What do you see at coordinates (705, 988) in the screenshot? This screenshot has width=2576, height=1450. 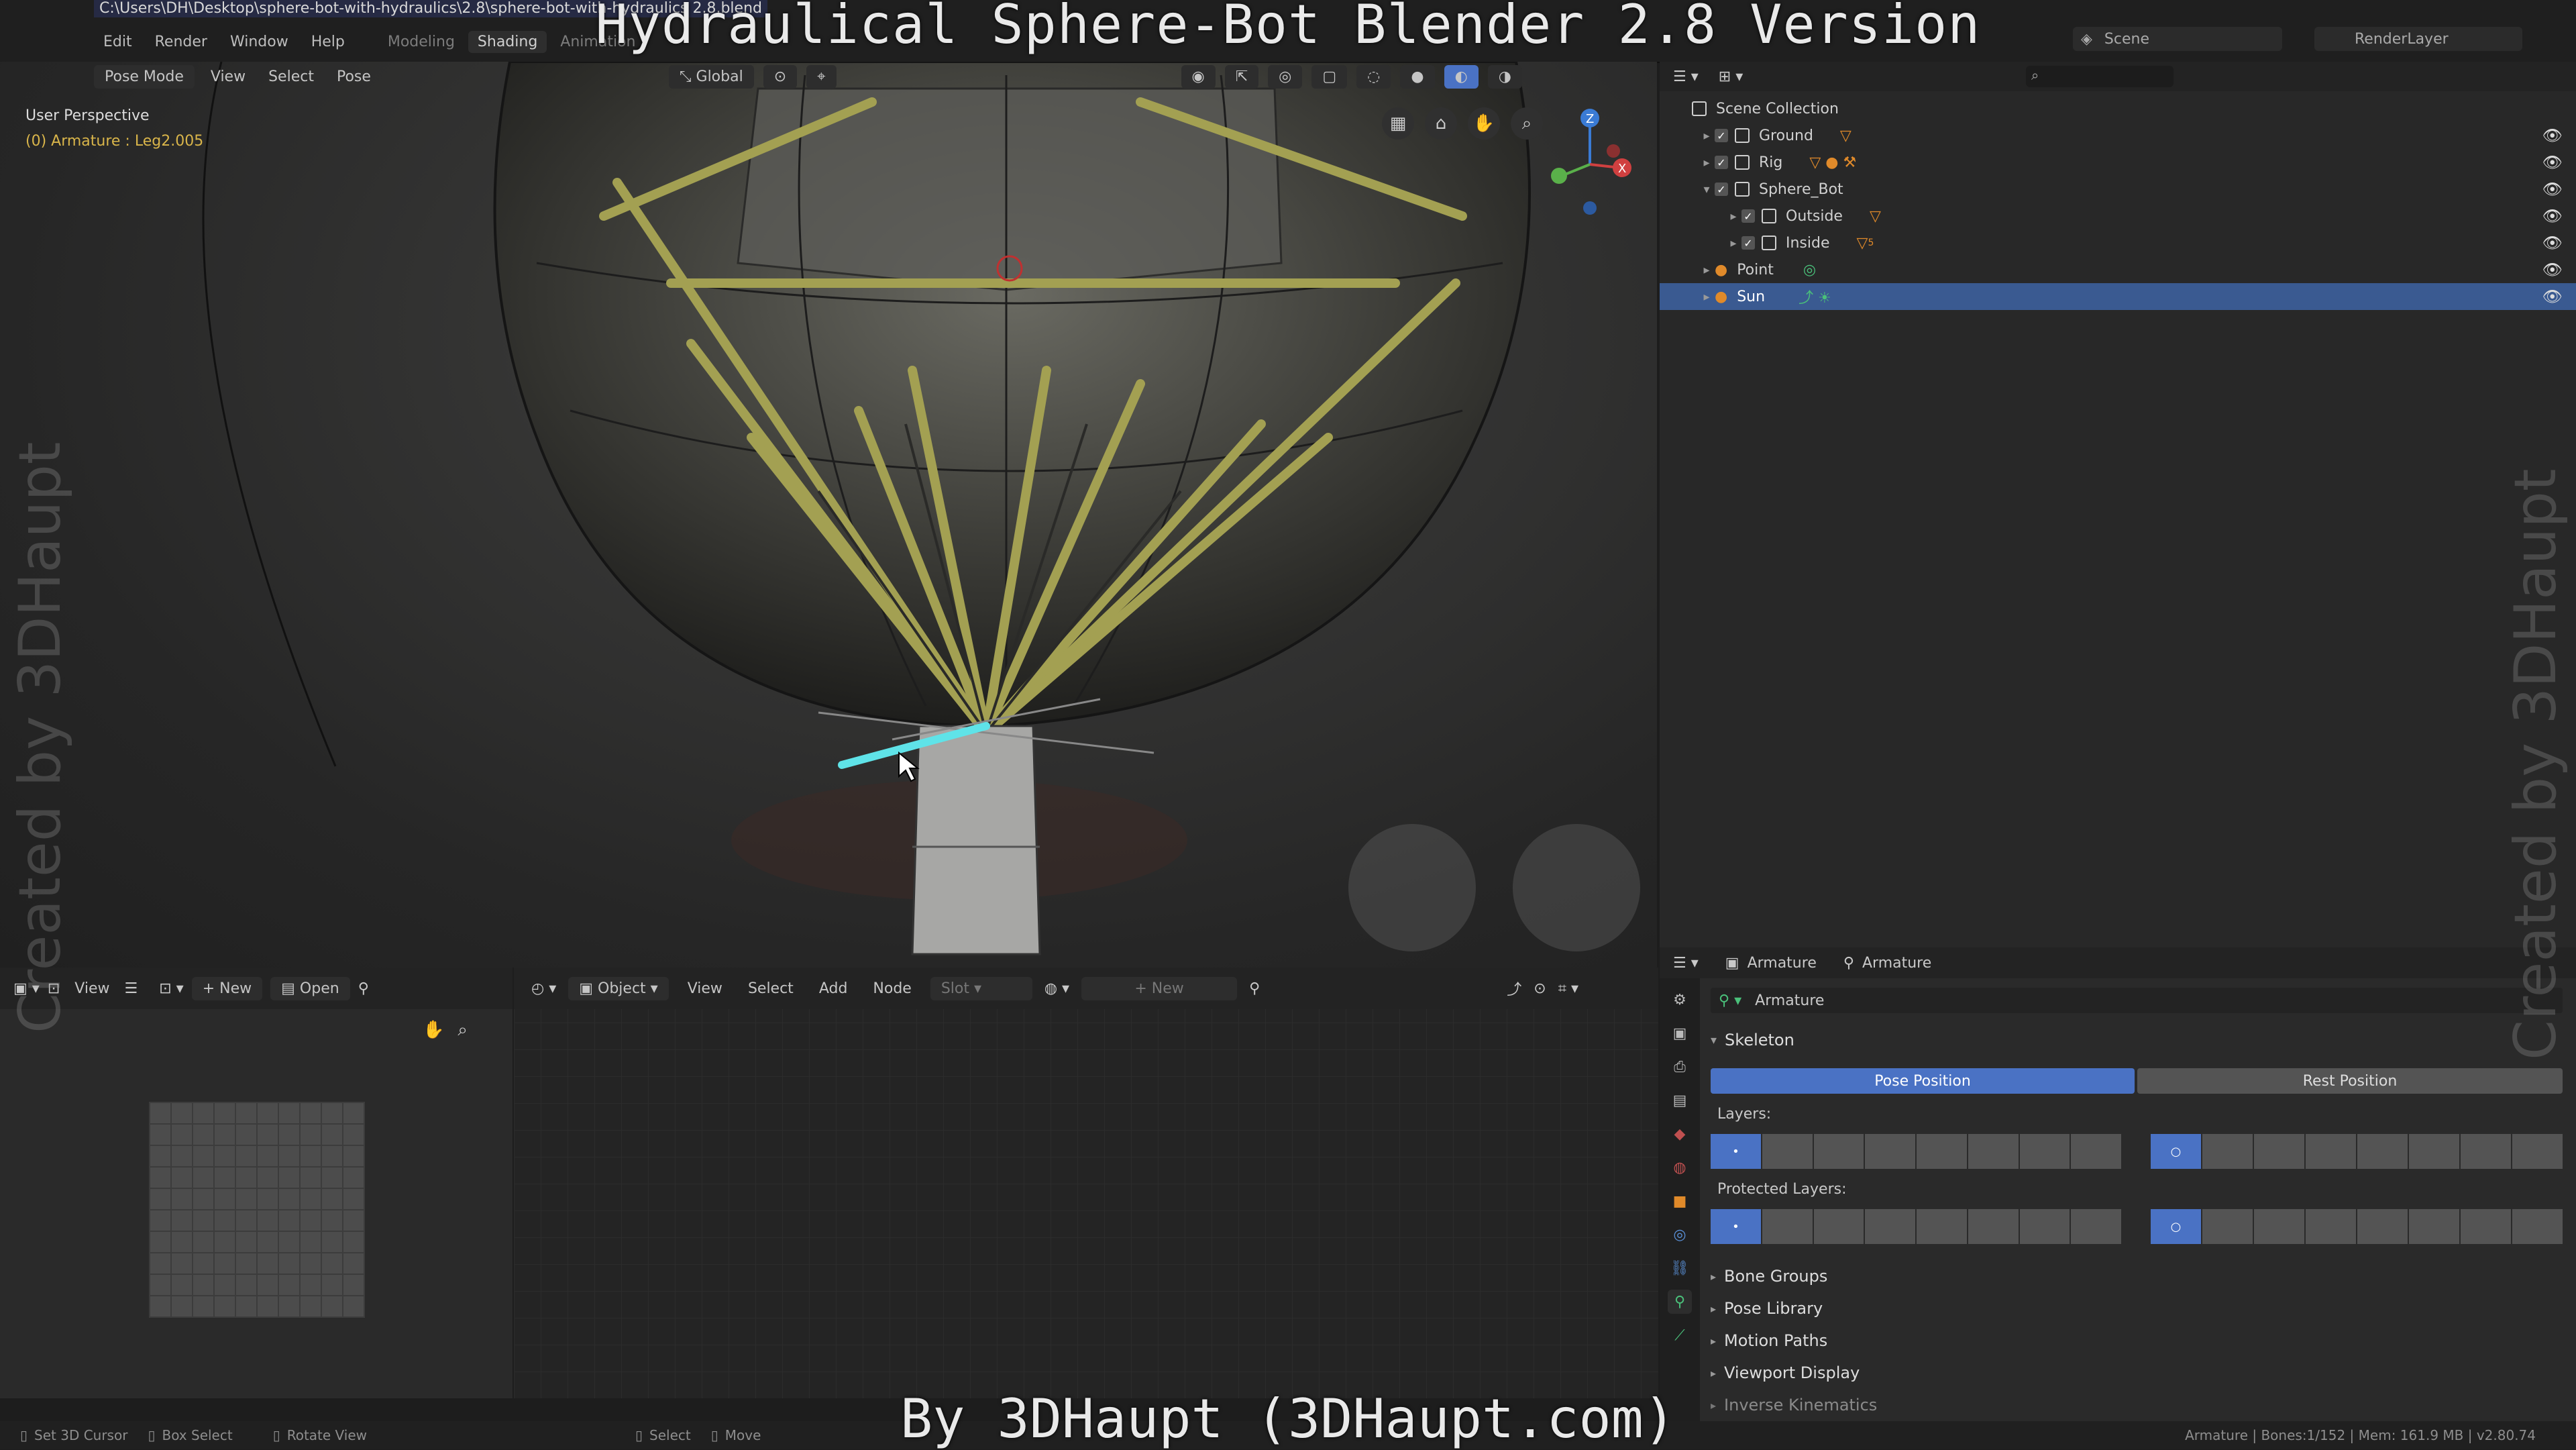 I see `node-view-menu: View` at bounding box center [705, 988].